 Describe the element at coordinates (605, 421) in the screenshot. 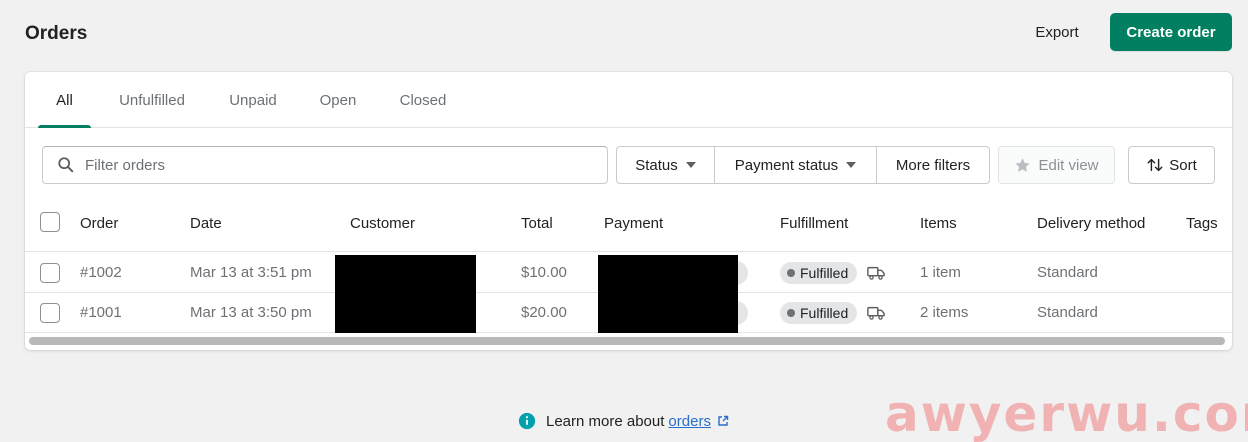

I see `learn-more-text: Learn more about` at that location.